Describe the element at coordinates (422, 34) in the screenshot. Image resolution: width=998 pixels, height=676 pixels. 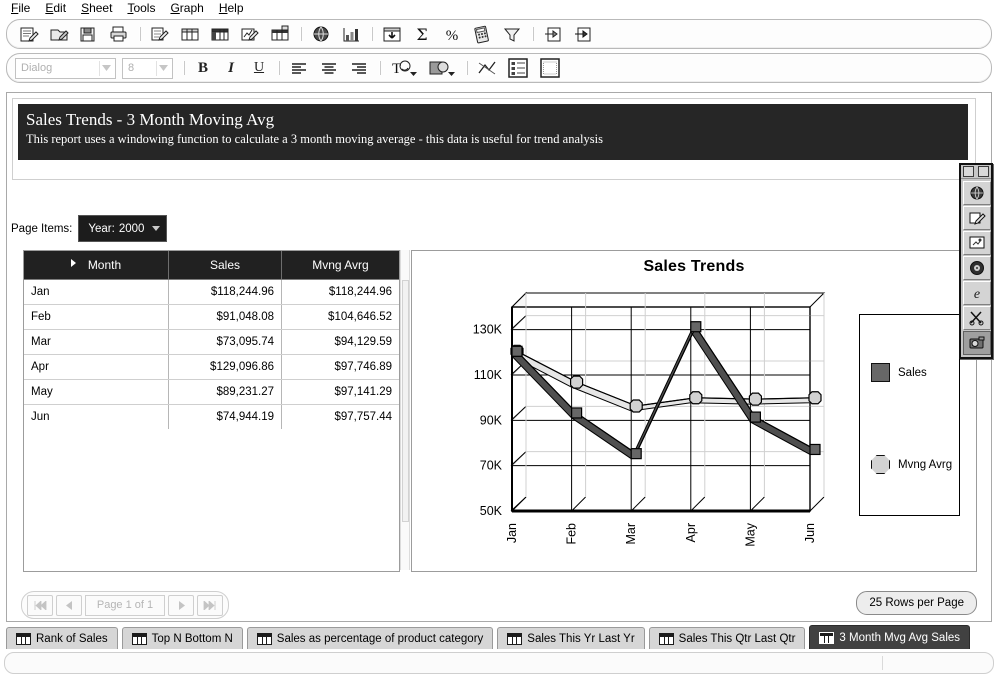
I see `total-sigma-icon: Σ` at that location.